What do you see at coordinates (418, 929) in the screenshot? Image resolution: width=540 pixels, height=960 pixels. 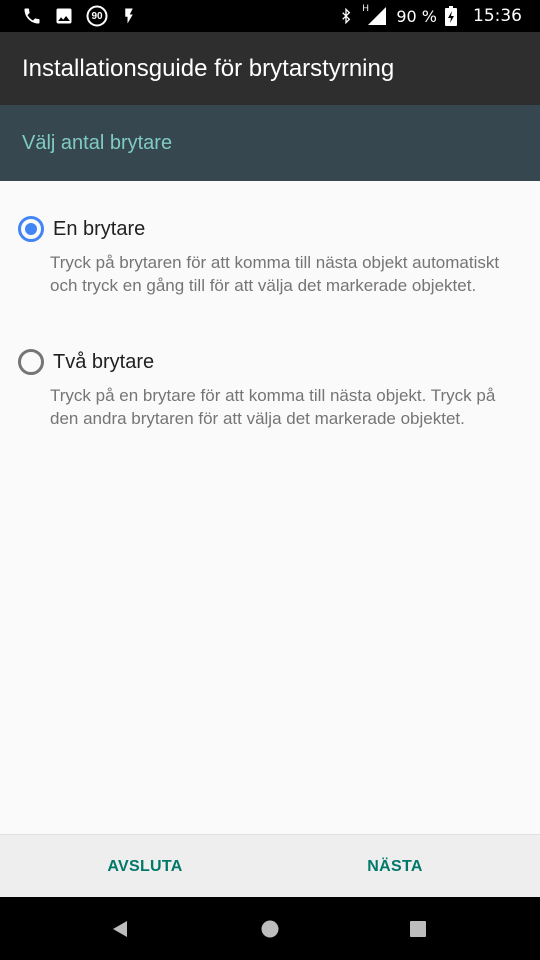 I see `recents-icon` at bounding box center [418, 929].